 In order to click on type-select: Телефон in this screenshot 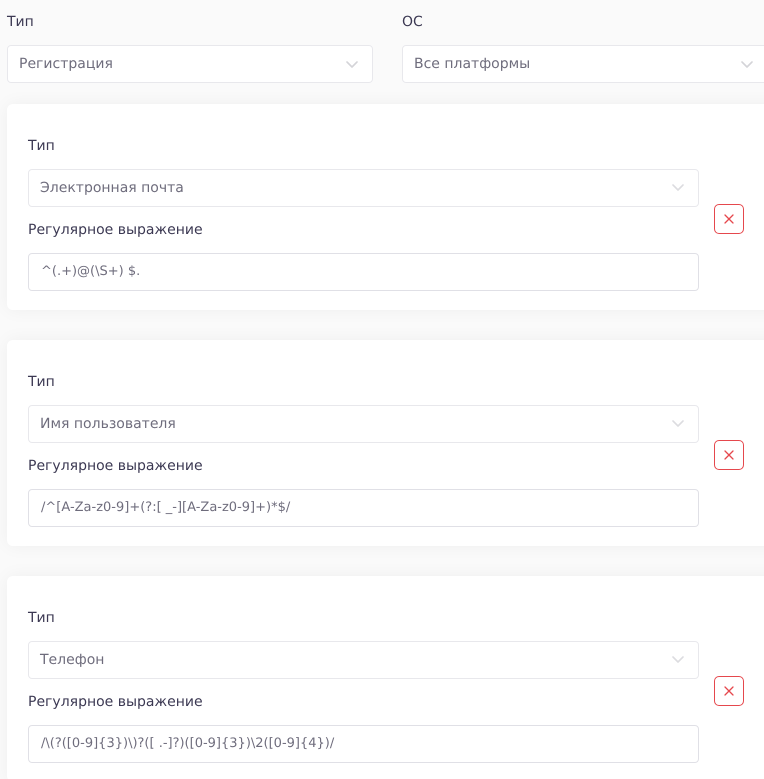, I will do `click(363, 659)`.